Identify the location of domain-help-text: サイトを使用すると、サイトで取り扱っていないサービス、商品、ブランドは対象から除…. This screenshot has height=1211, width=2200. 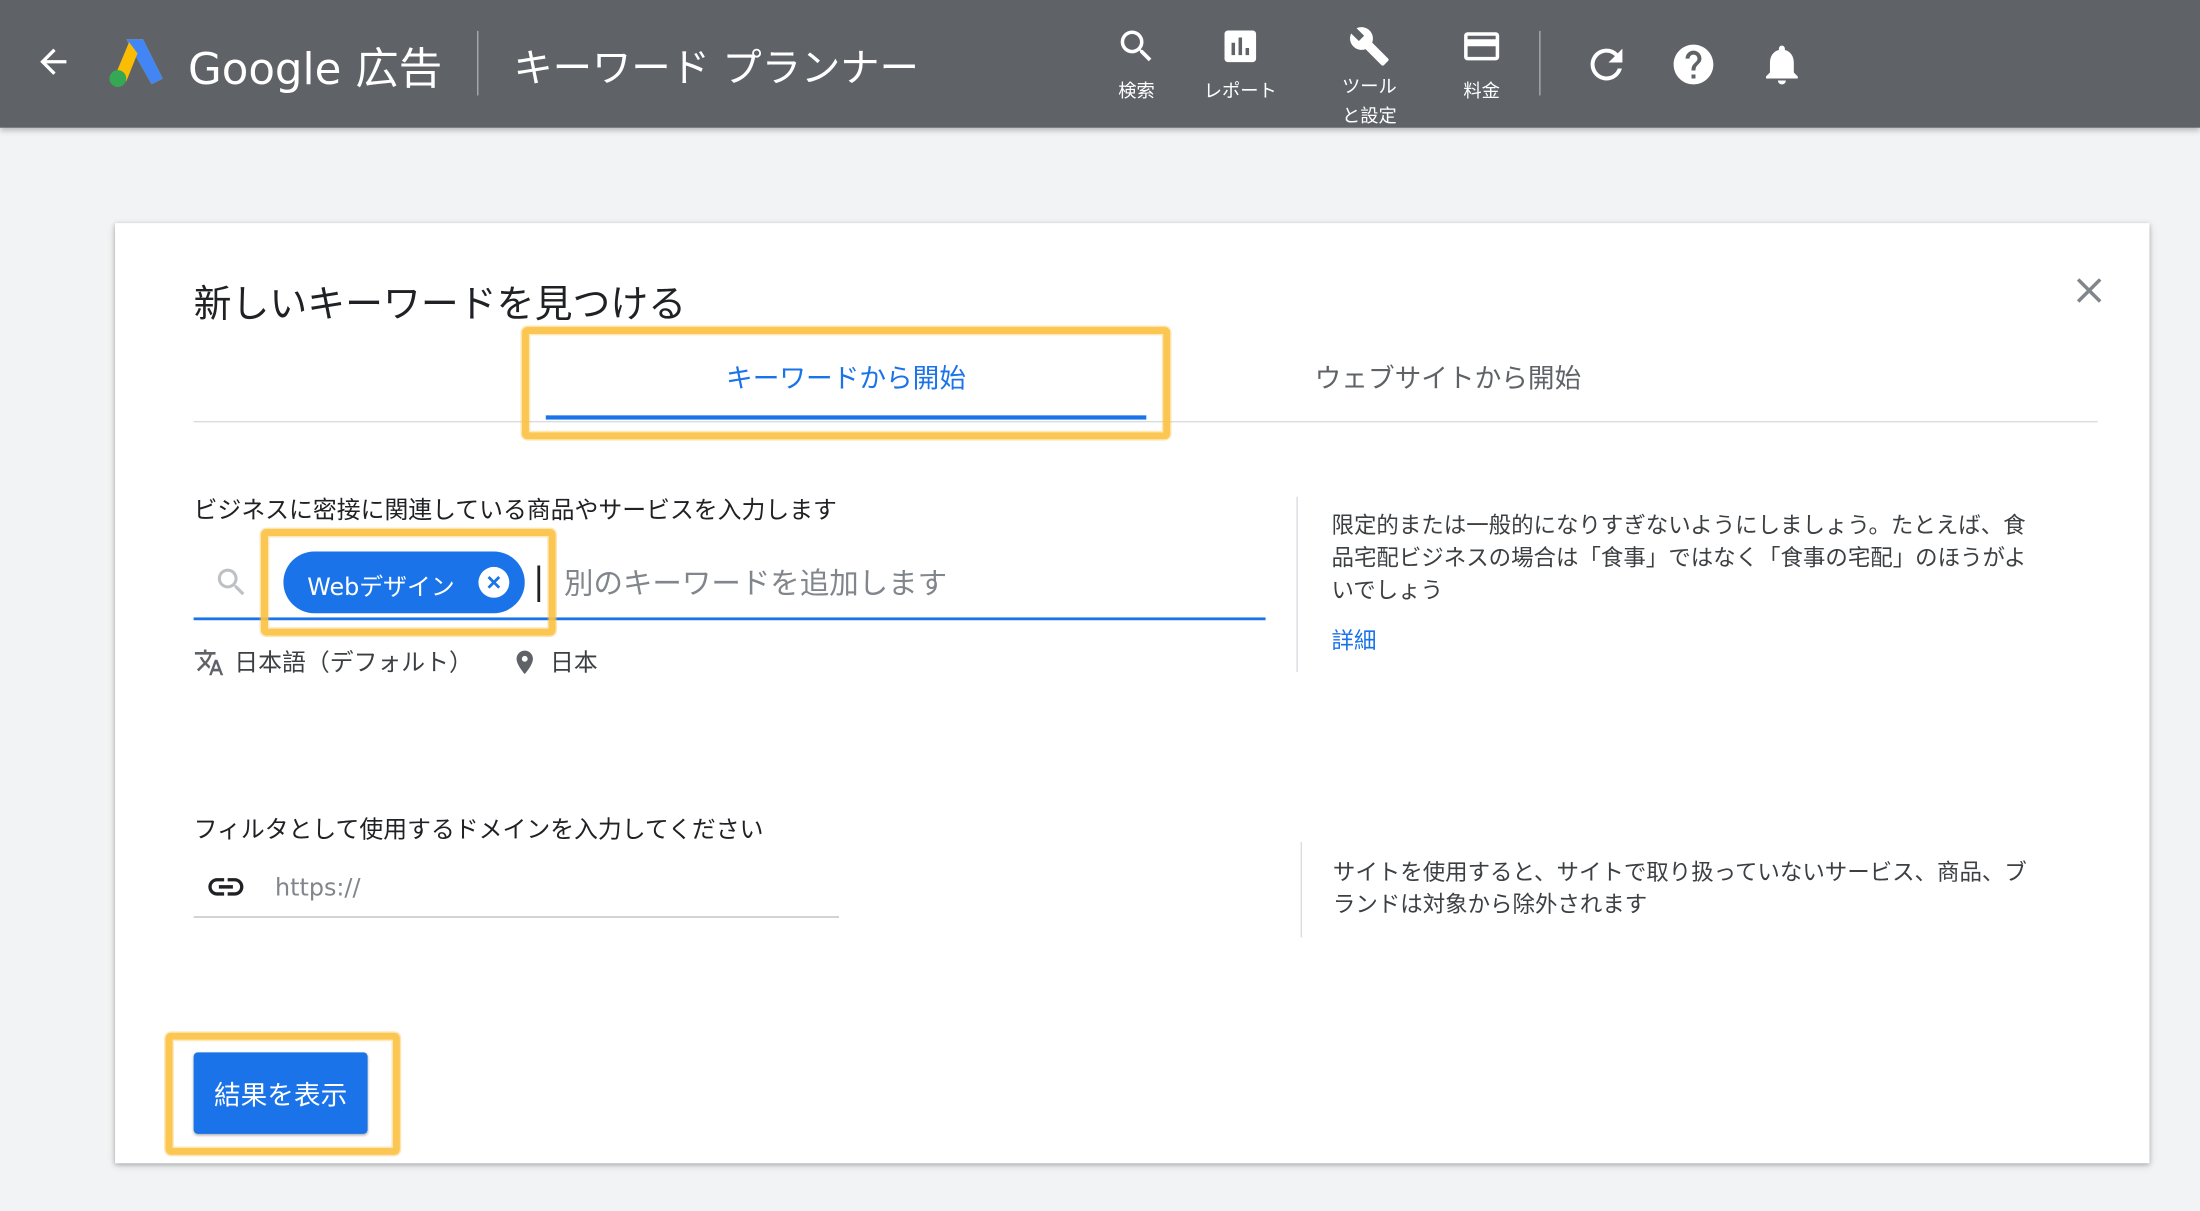
(1679, 888).